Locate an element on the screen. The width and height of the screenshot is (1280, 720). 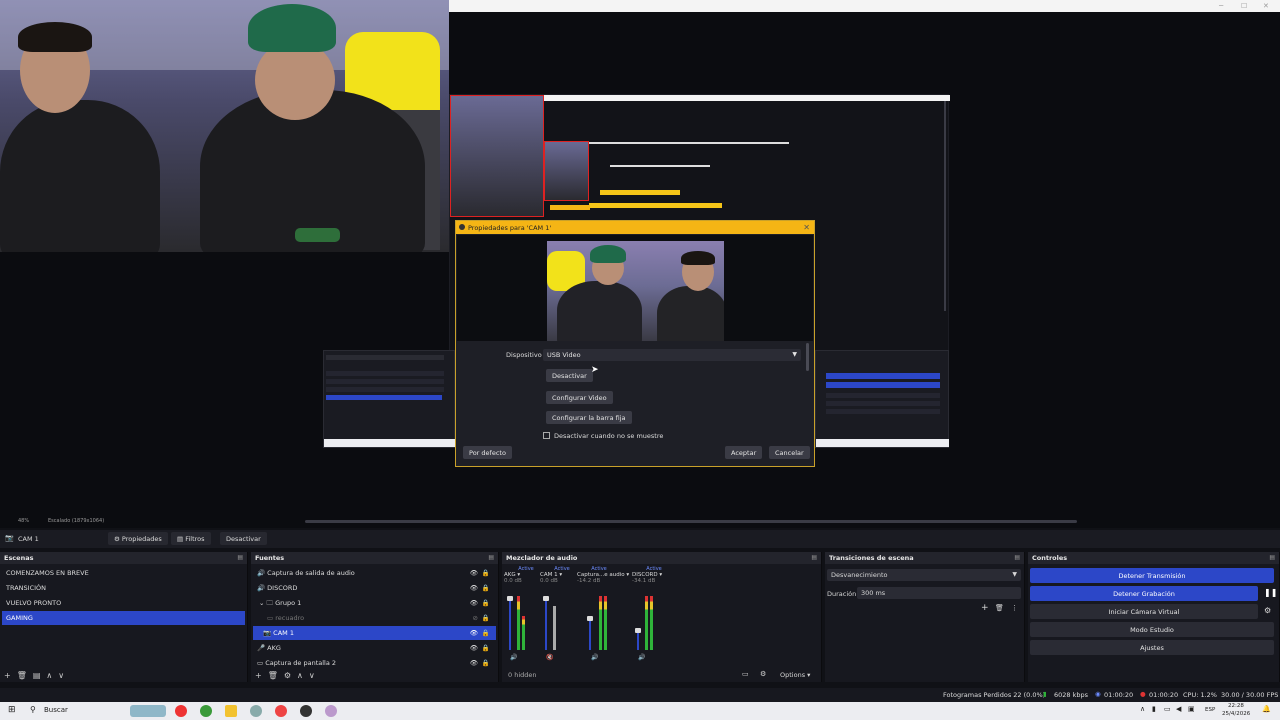
scene-item: TRANSICIÓN is located at coordinates (123, 588).